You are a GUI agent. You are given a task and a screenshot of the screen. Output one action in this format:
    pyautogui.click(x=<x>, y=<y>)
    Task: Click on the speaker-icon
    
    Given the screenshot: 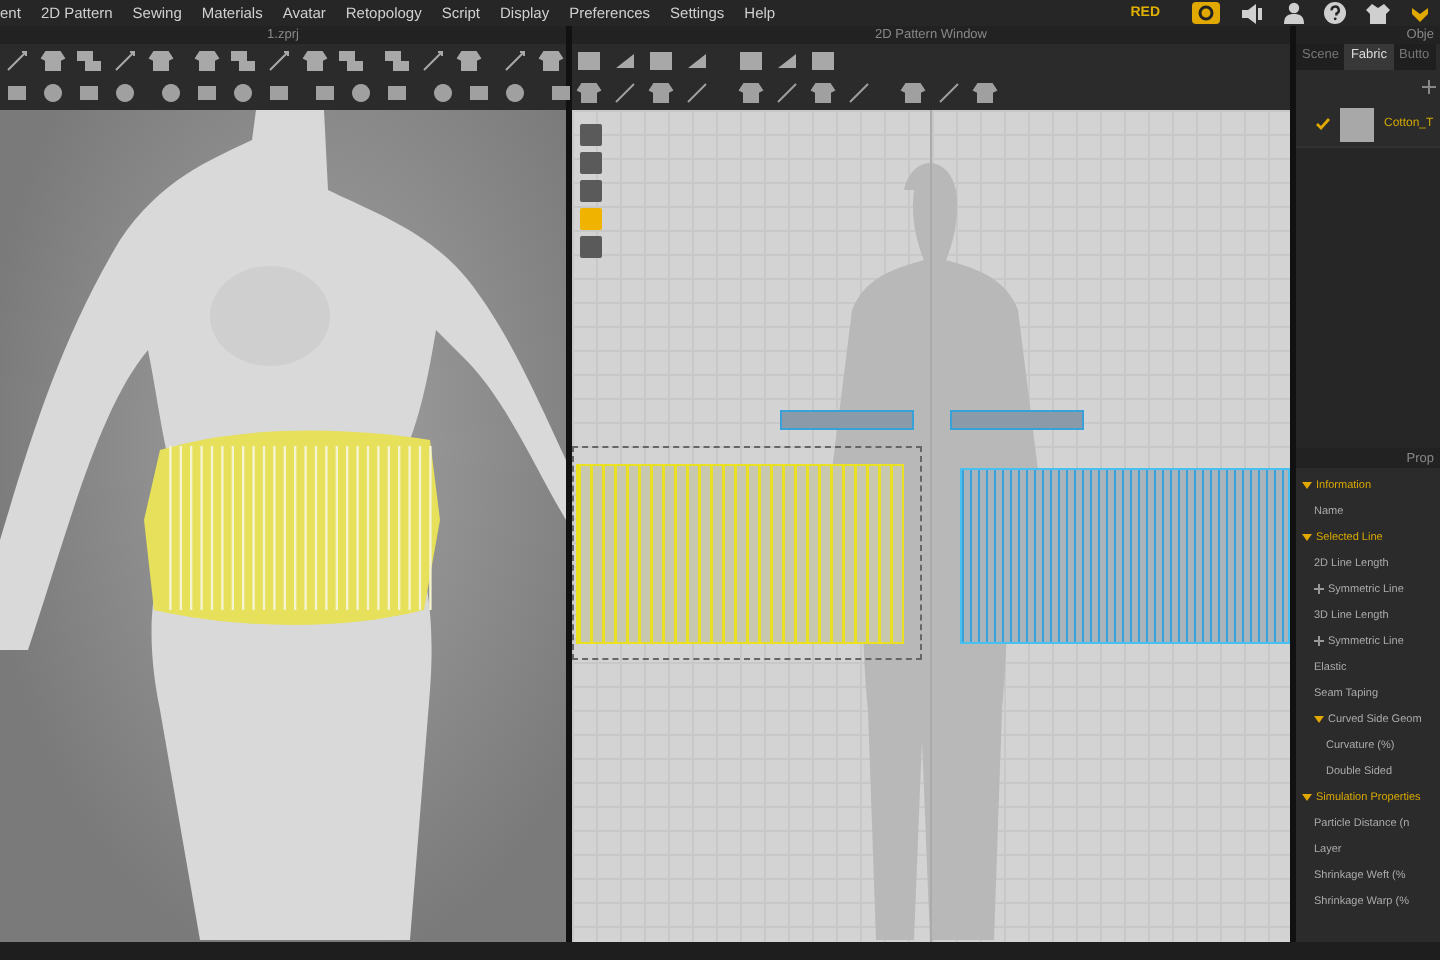 What is the action you would take?
    pyautogui.click(x=1252, y=13)
    